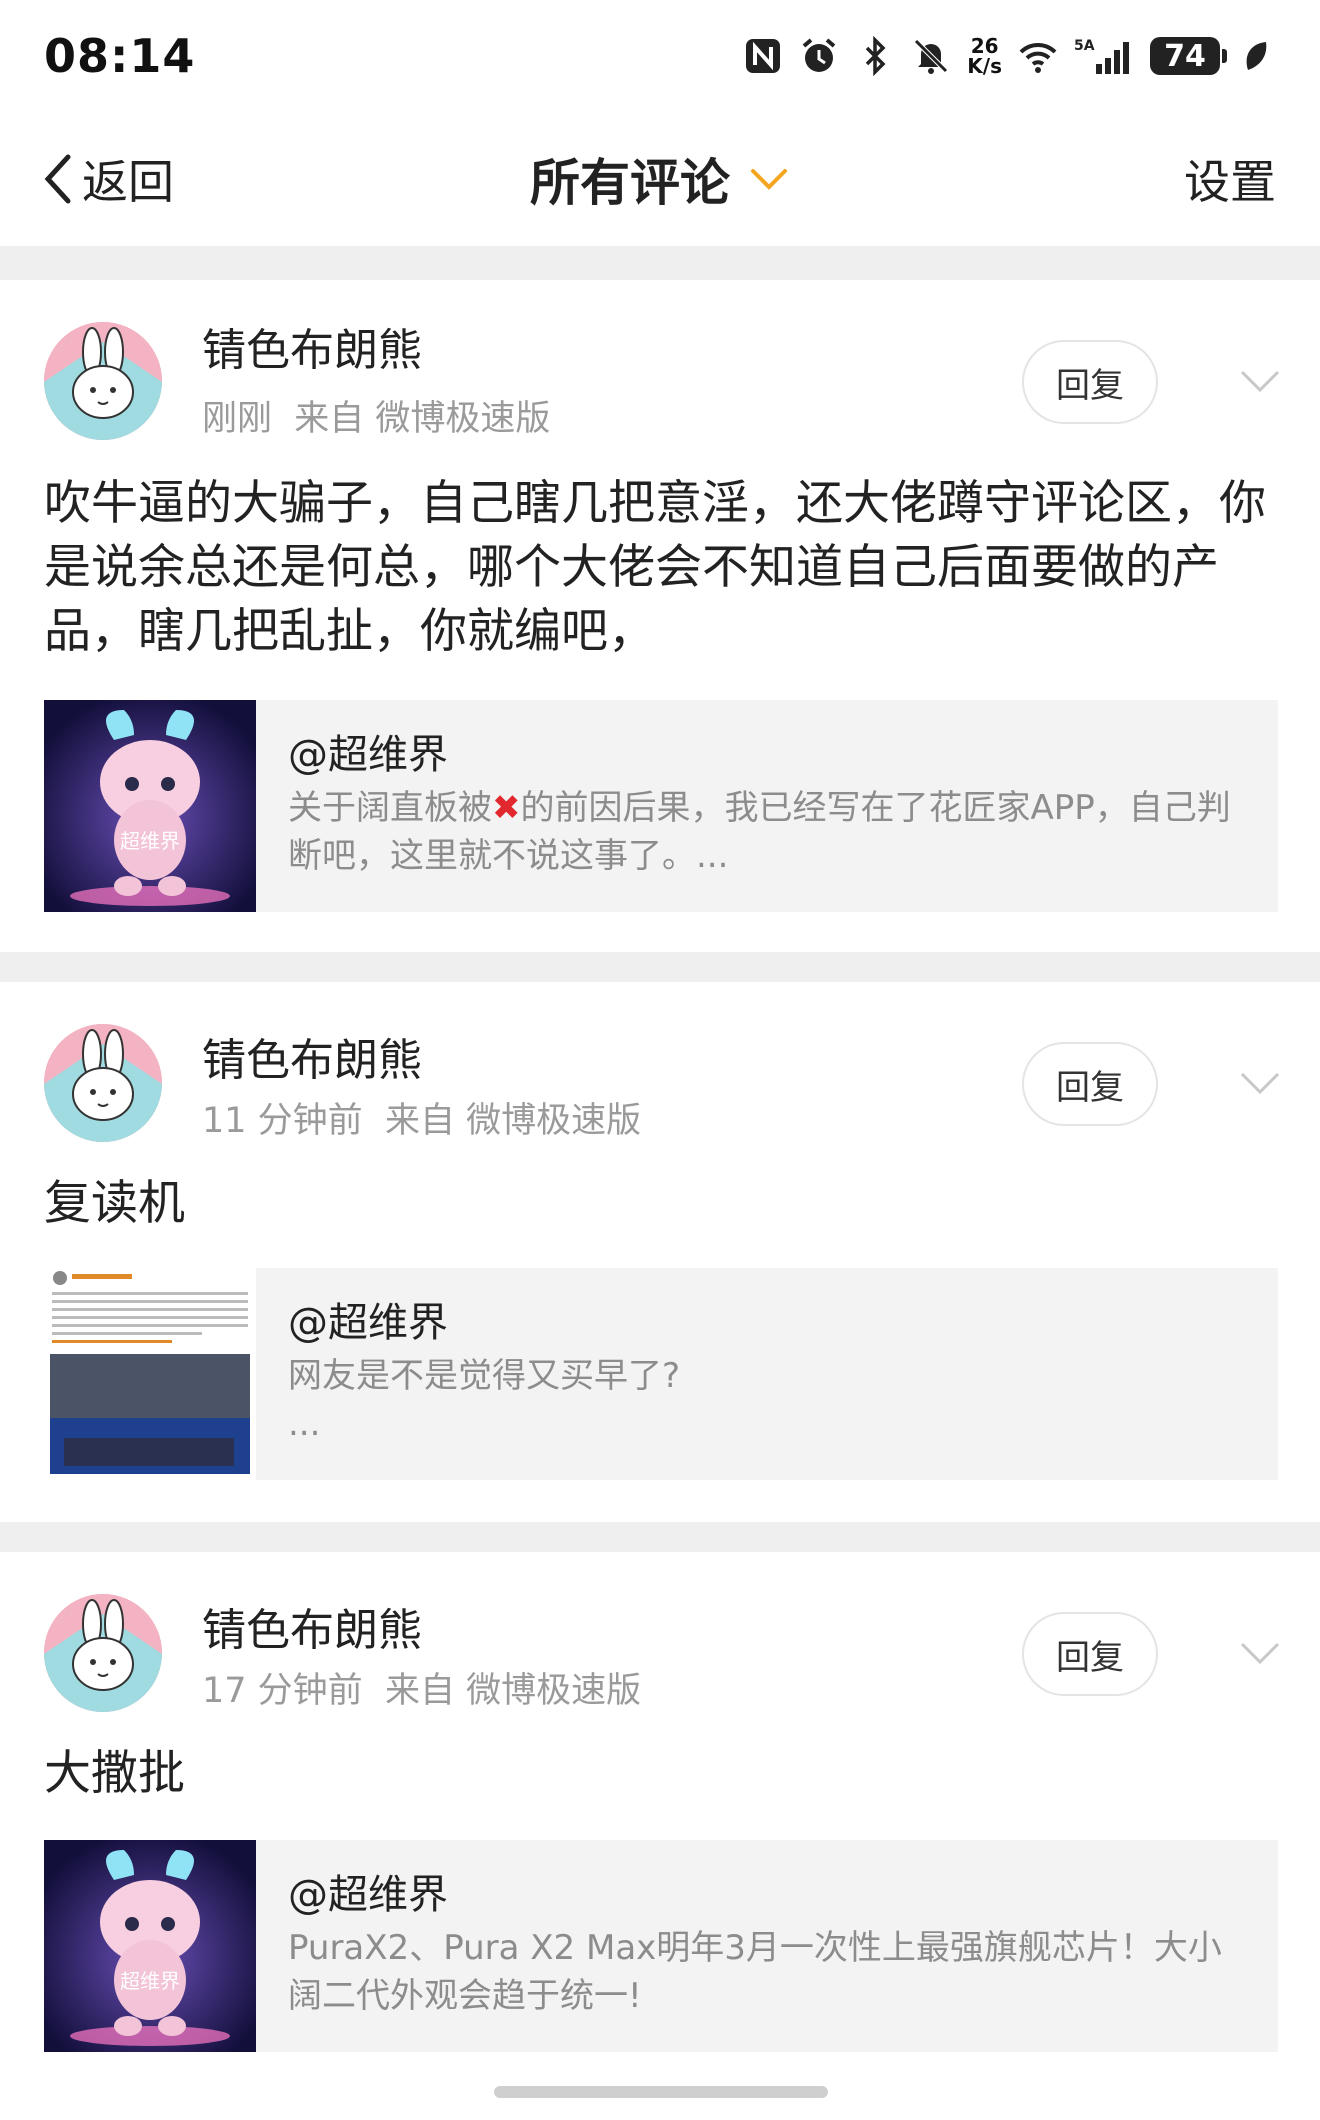 The height and width of the screenshot is (2120, 1320). I want to click on comment-time: 17 分钟前, so click(282, 1691).